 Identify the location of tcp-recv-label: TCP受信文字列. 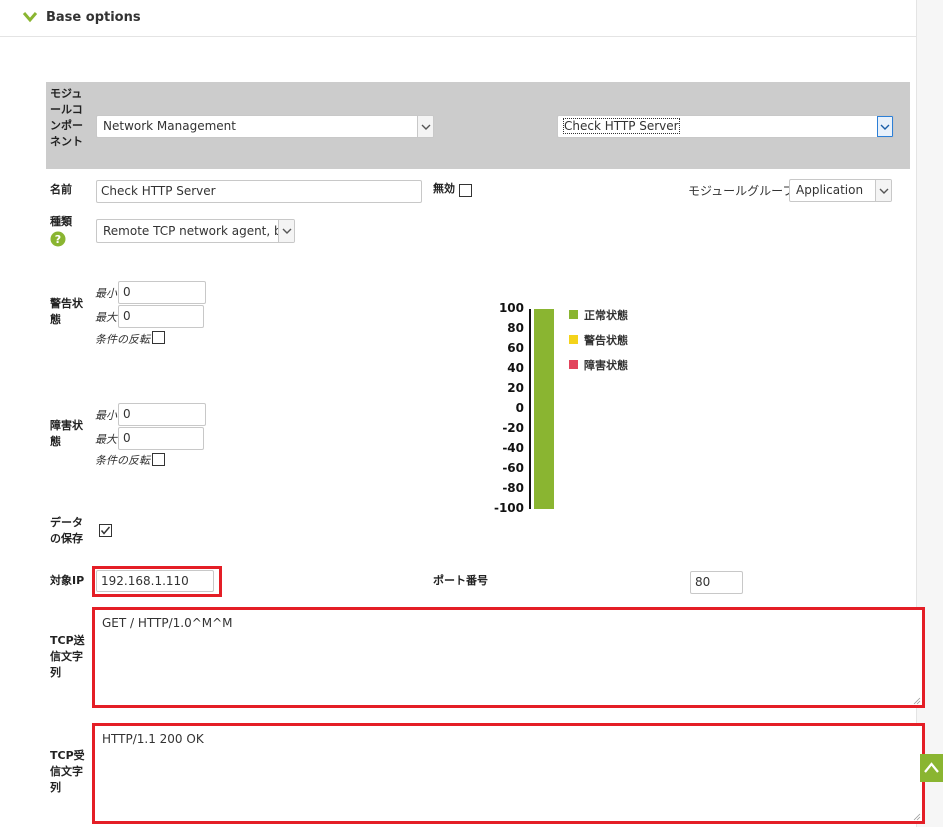
(67, 771).